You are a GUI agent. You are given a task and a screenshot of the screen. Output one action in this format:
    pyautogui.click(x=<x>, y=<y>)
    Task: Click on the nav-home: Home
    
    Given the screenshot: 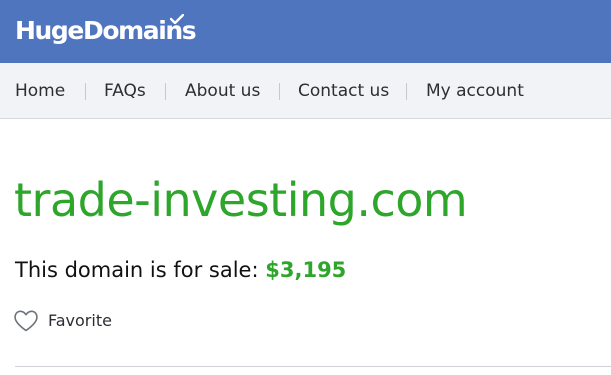 What is the action you would take?
    pyautogui.click(x=40, y=91)
    